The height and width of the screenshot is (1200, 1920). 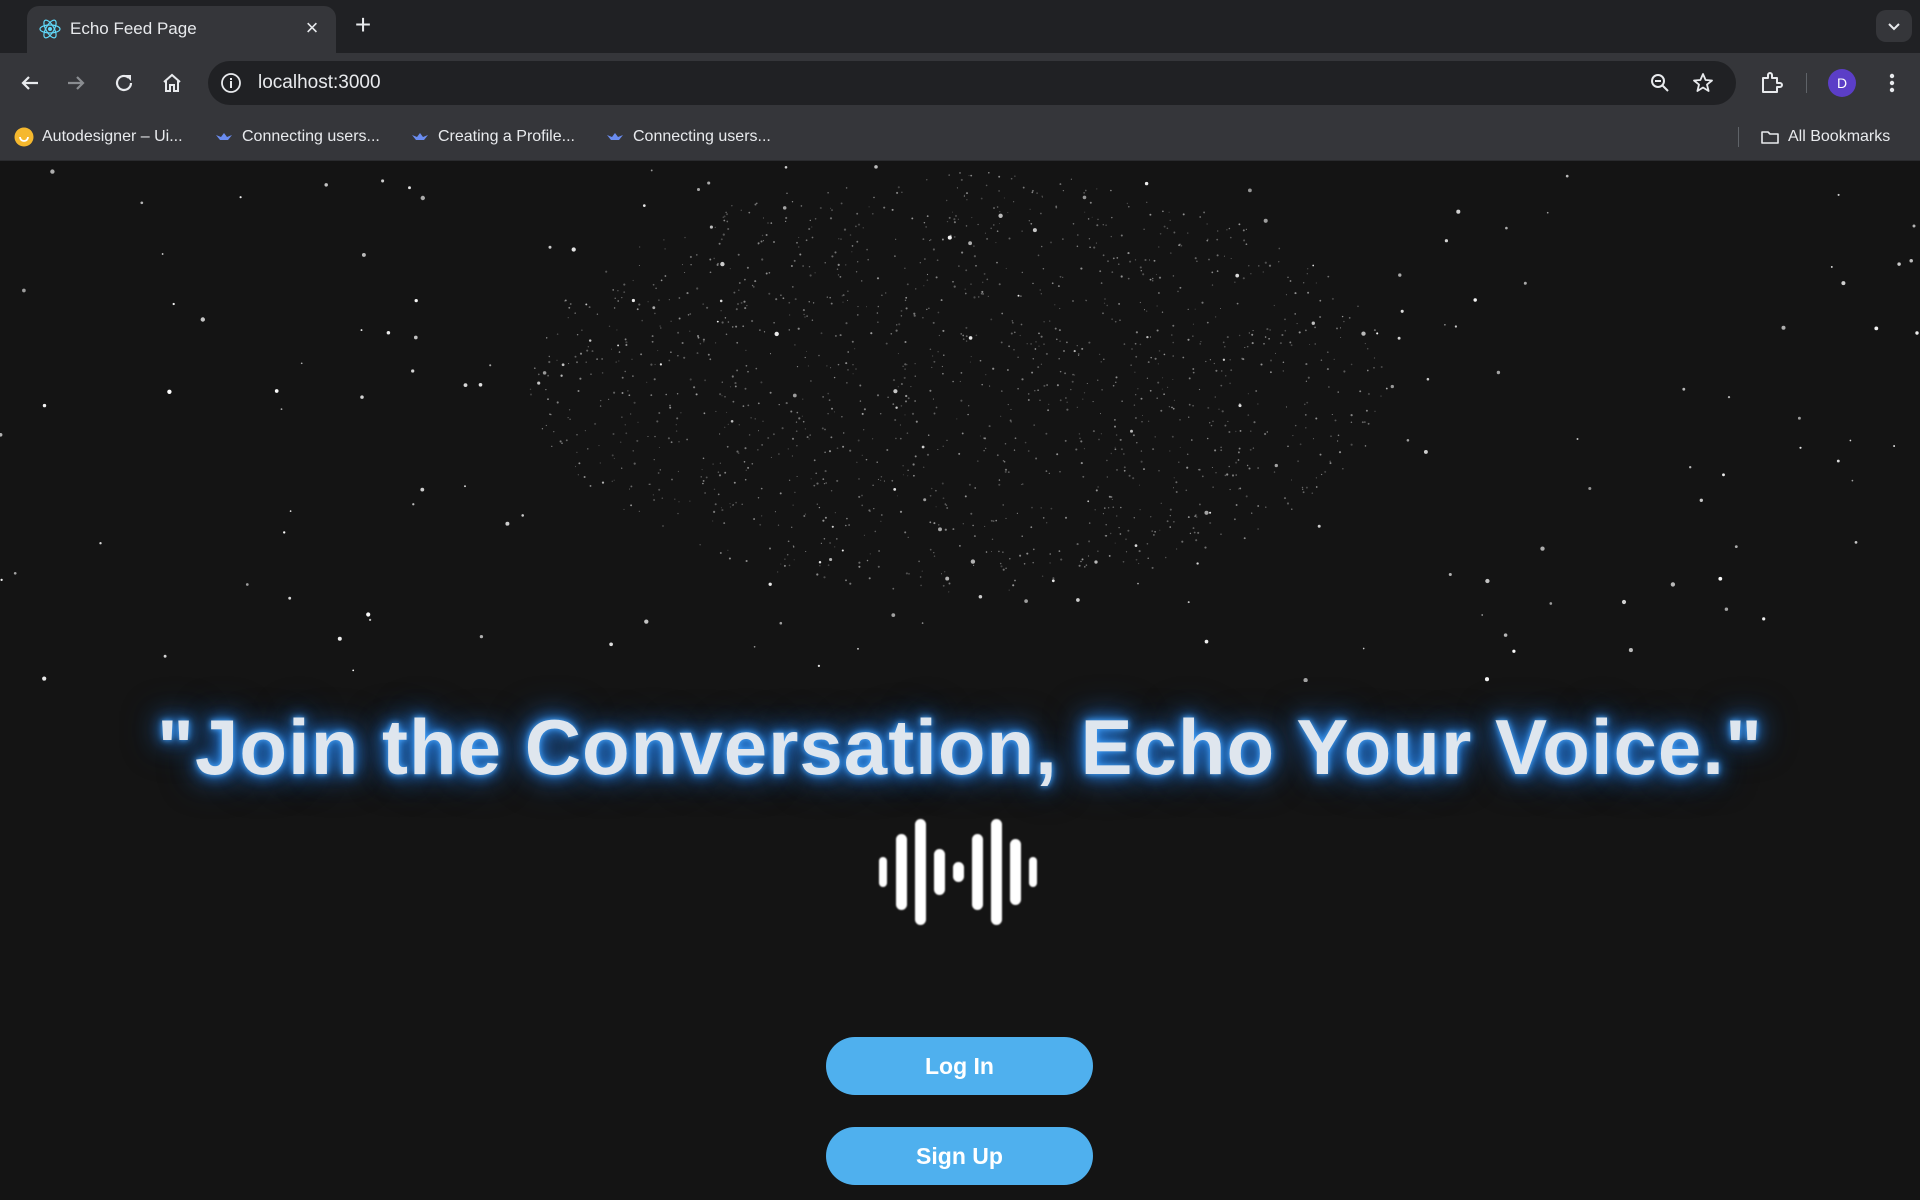 I want to click on tab-search-button, so click(x=1894, y=26).